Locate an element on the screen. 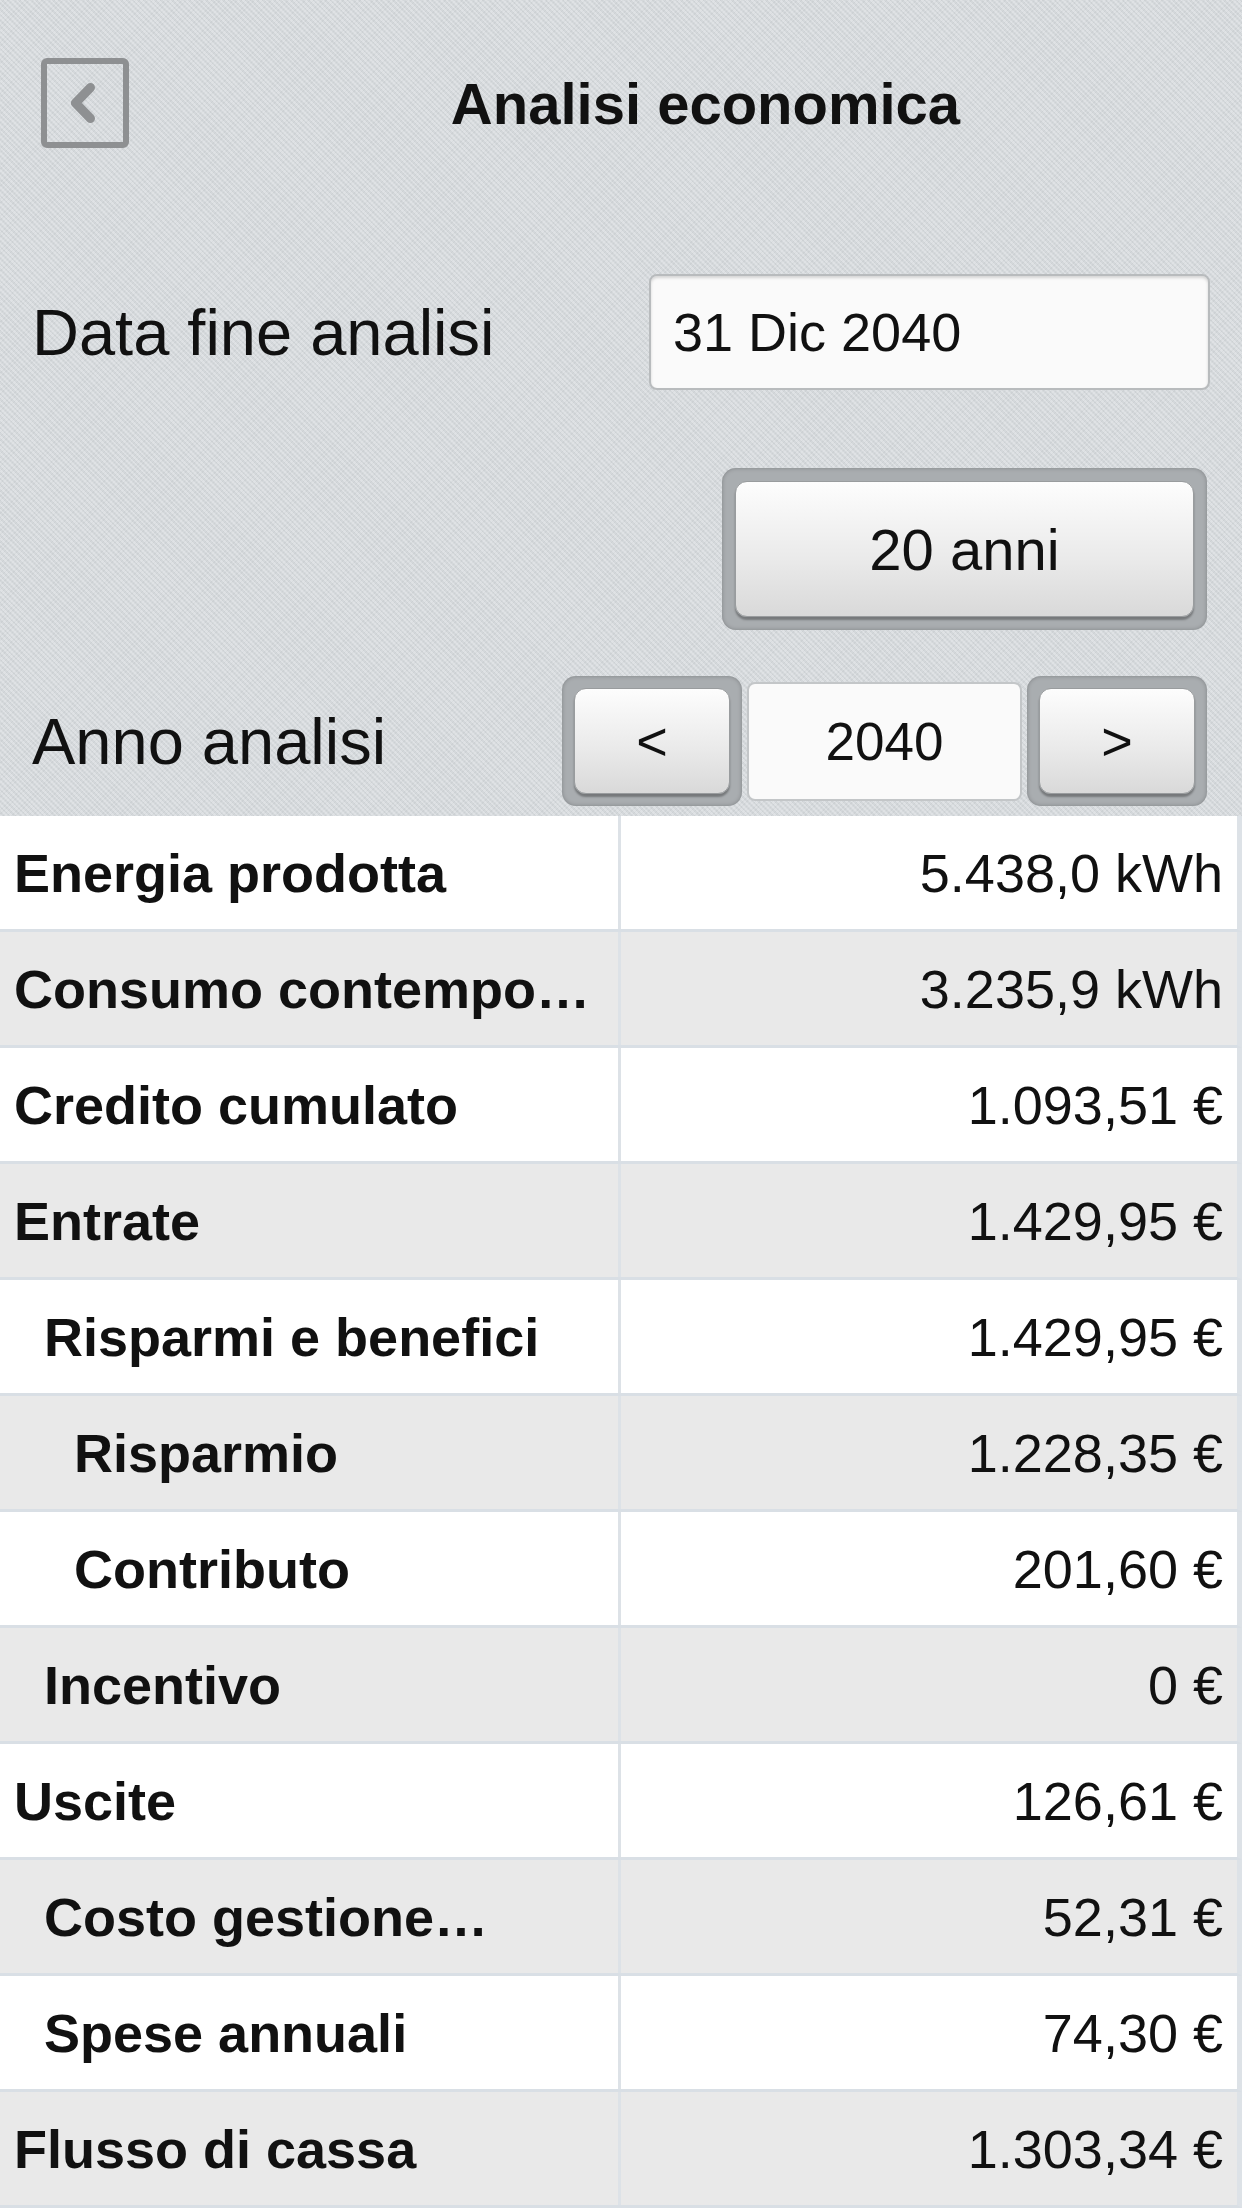 Image resolution: width=1242 pixels, height=2208 pixels. row-label: Energia prodotta is located at coordinates (230, 872).